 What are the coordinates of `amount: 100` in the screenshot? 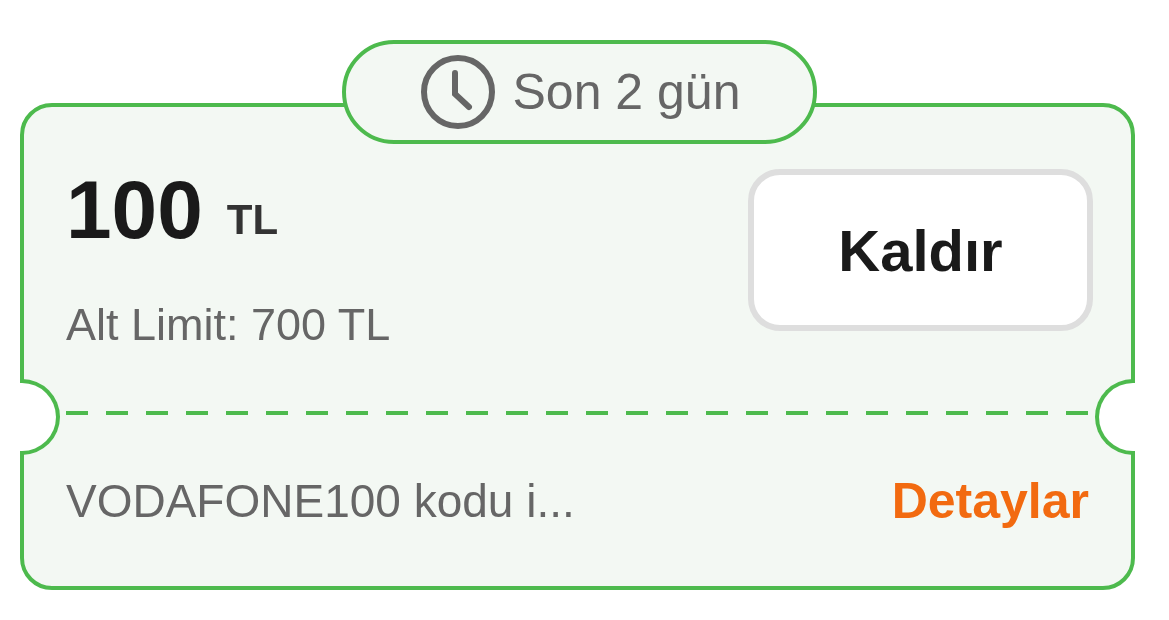 It's located at (134, 210).